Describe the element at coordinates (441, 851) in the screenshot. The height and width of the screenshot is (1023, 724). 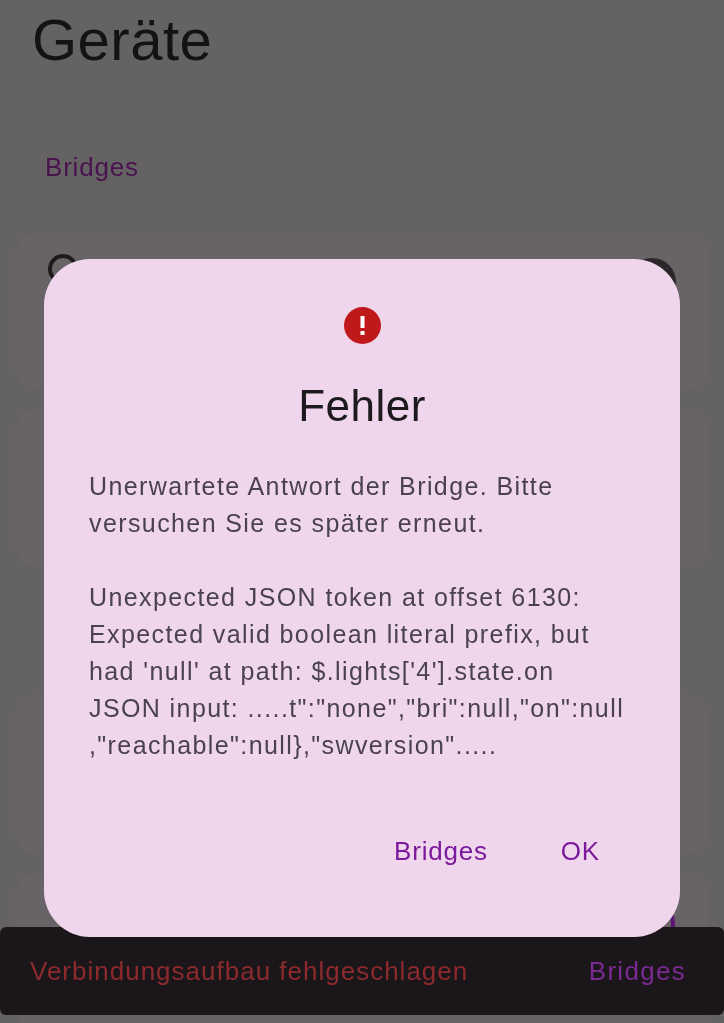
I see `dialog-action-button: Bridges` at that location.